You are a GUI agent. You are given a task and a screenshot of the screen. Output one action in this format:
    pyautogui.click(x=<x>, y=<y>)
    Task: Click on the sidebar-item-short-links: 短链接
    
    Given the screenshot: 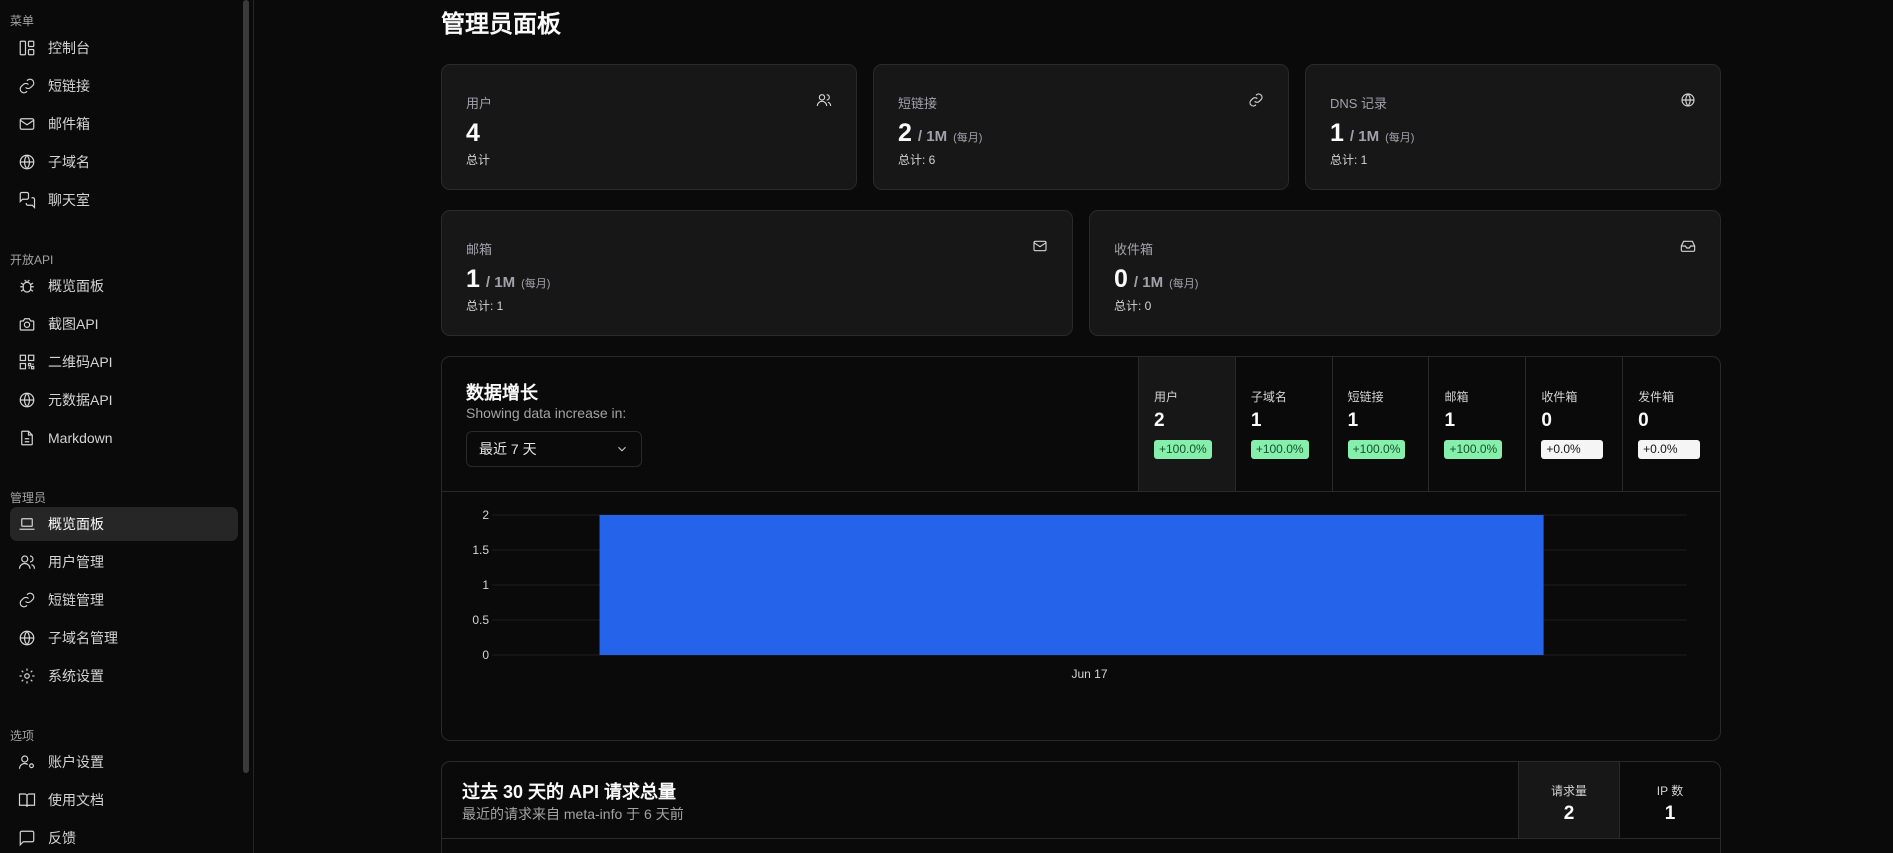 What is the action you would take?
    pyautogui.click(x=124, y=86)
    